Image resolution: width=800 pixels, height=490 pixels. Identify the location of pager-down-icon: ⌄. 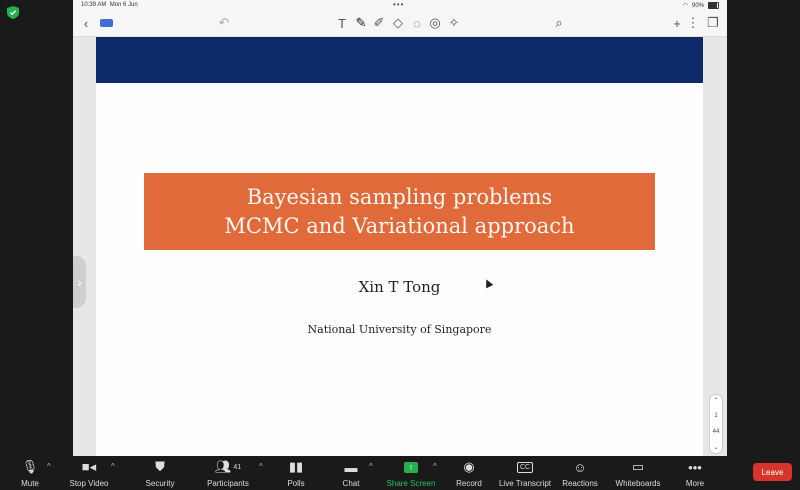
(715, 447).